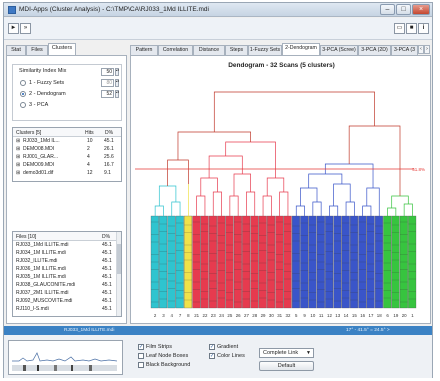 This screenshot has height=381, width=440. Describe the element at coordinates (212, 356) in the screenshot. I see `color-lines-checkbox: ✓` at that location.